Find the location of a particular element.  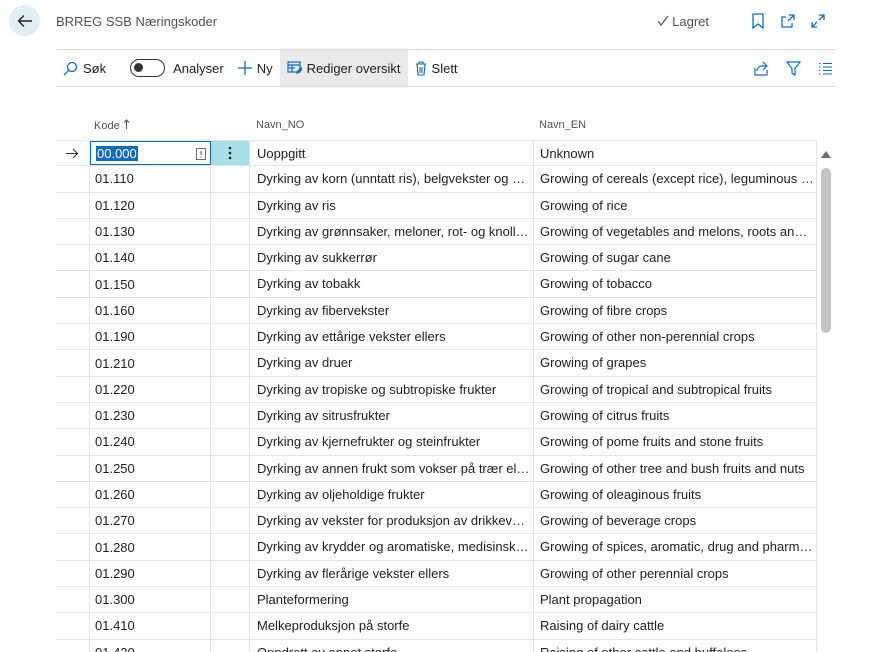

cell-code: 01.120 is located at coordinates (150, 205).